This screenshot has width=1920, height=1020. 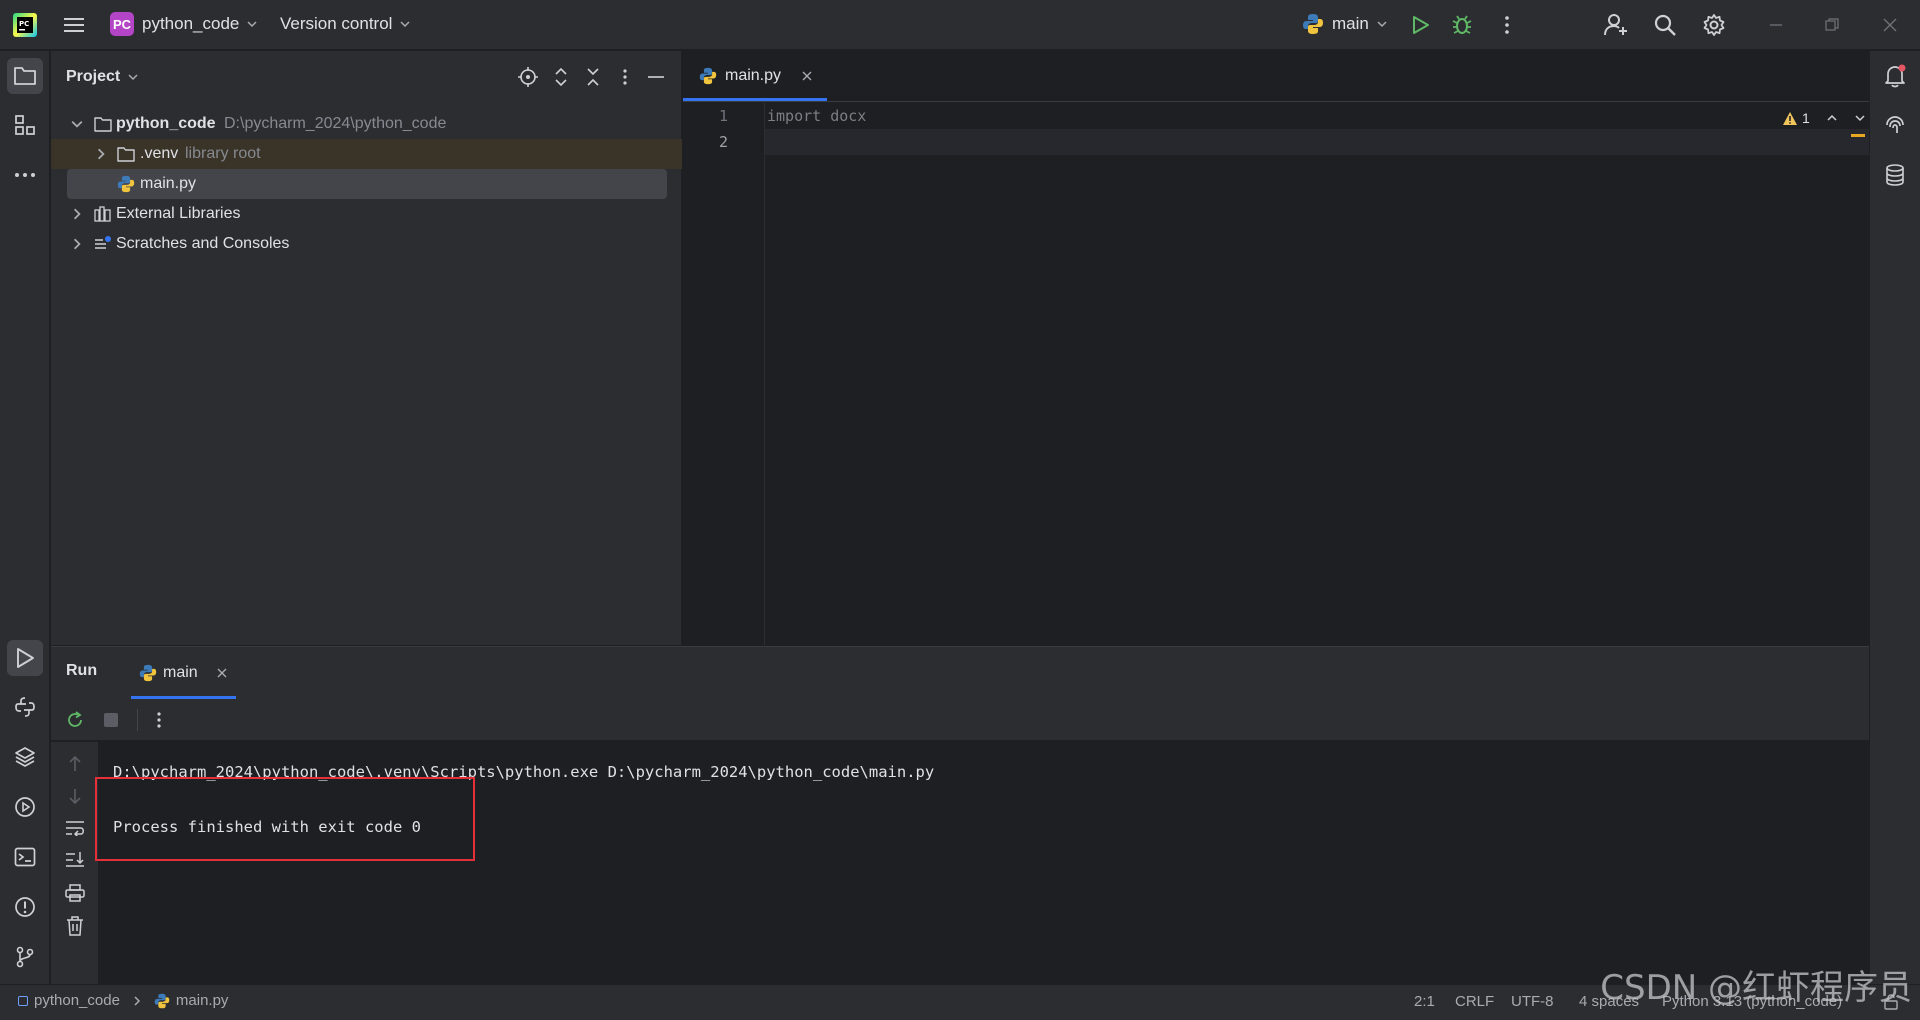 What do you see at coordinates (75, 828) in the screenshot?
I see `soft-wrap-icon` at bounding box center [75, 828].